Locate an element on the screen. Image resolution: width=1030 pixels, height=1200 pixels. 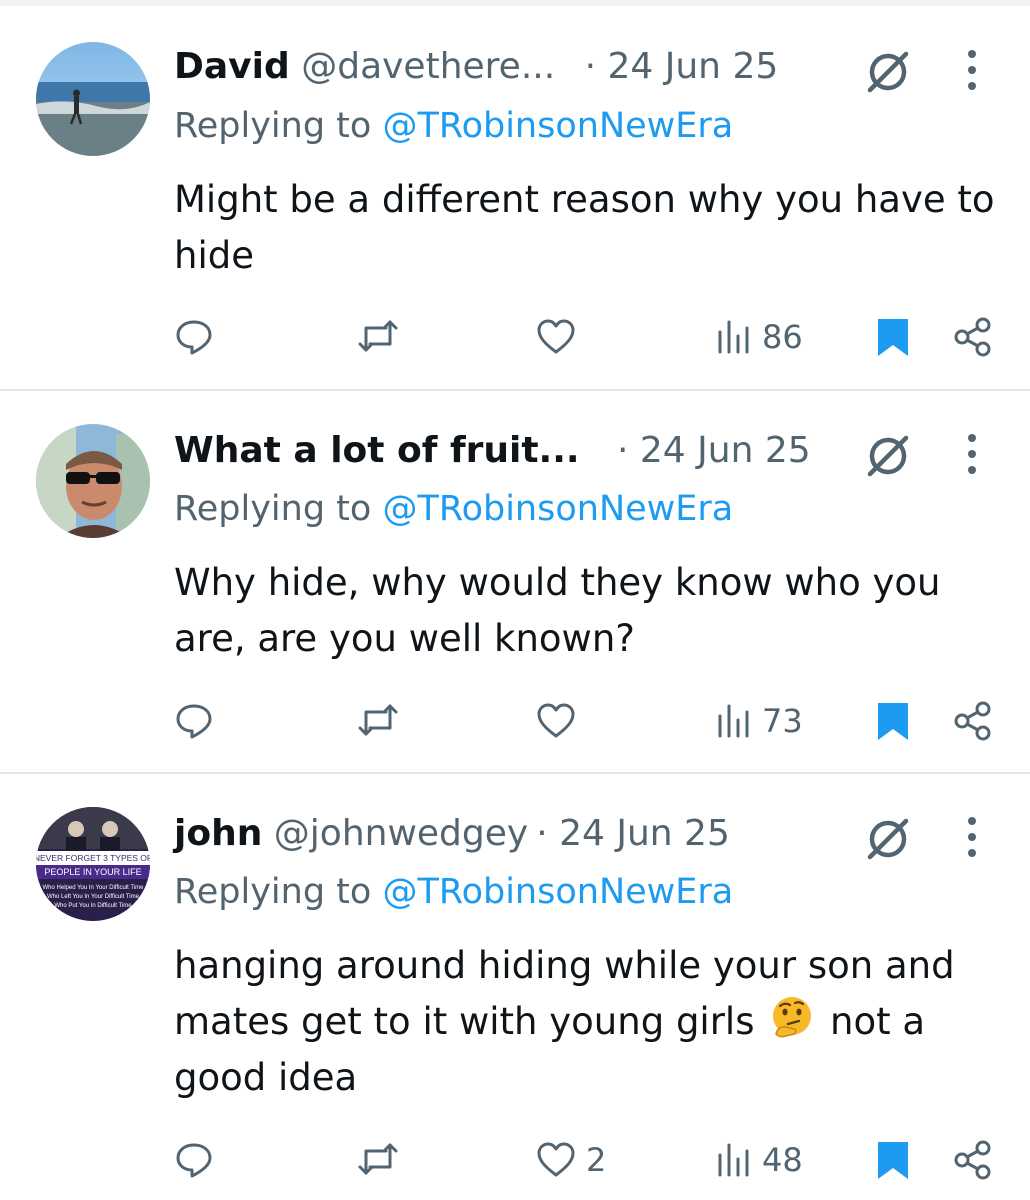
tweet-header: john @johnwedgey · 24 Jun 25 is located at coordinates (452, 834).